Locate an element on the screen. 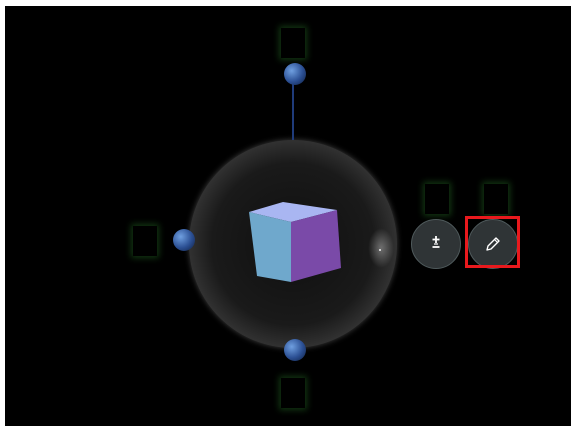  sphere-highlight is located at coordinates (381, 248).